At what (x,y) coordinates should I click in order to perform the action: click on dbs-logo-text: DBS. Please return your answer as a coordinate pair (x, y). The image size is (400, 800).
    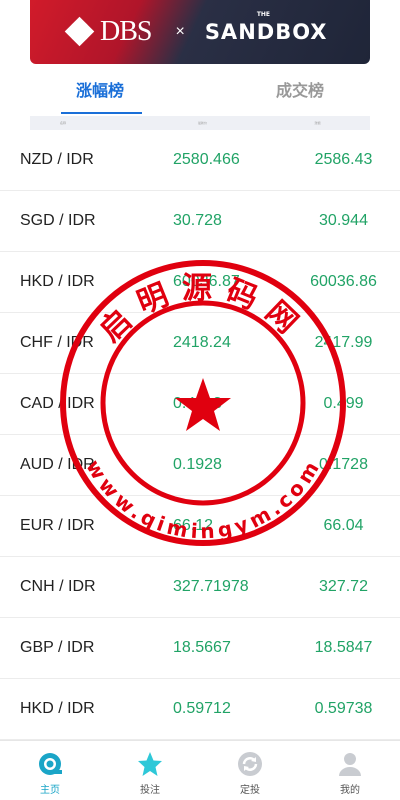
    Looking at the image, I should click on (126, 31).